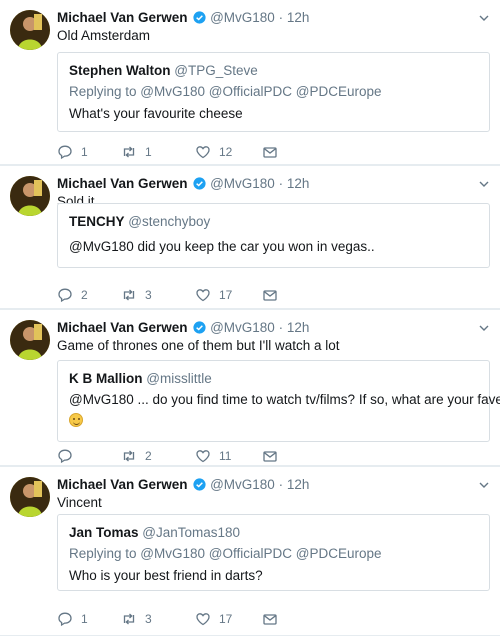 The width and height of the screenshot is (500, 636). What do you see at coordinates (179, 378) in the screenshot?
I see `quote-author-handle: @misslittle` at bounding box center [179, 378].